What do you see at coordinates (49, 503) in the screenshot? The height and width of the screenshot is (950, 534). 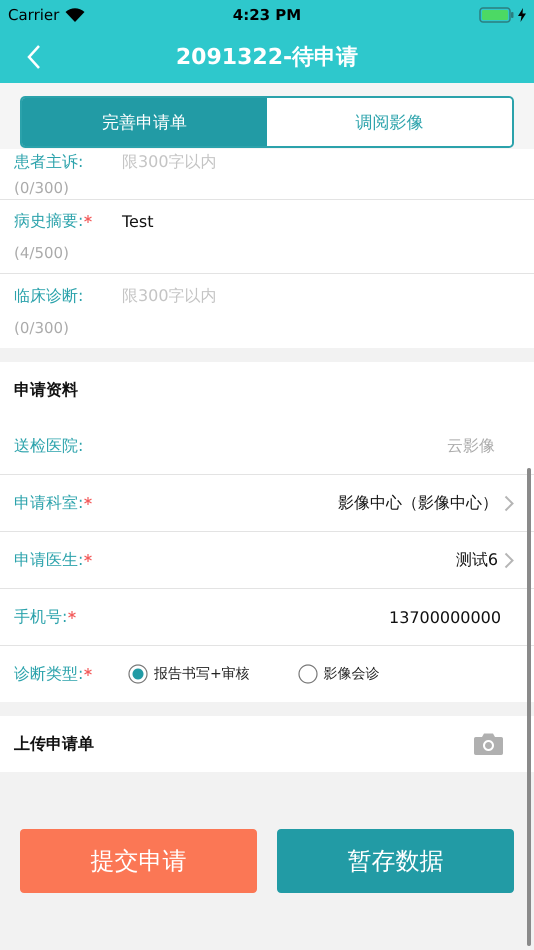 I see `field-label: 申请科室:` at bounding box center [49, 503].